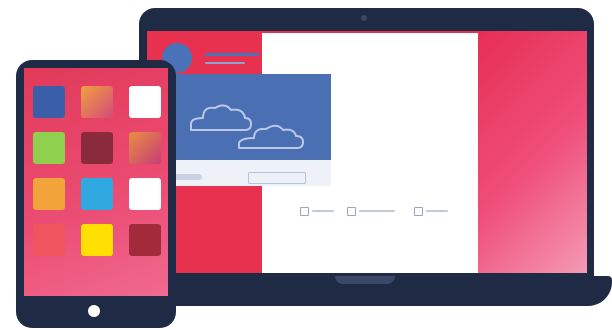 The height and width of the screenshot is (330, 612). I want to click on like-label-placeholder, so click(323, 211).